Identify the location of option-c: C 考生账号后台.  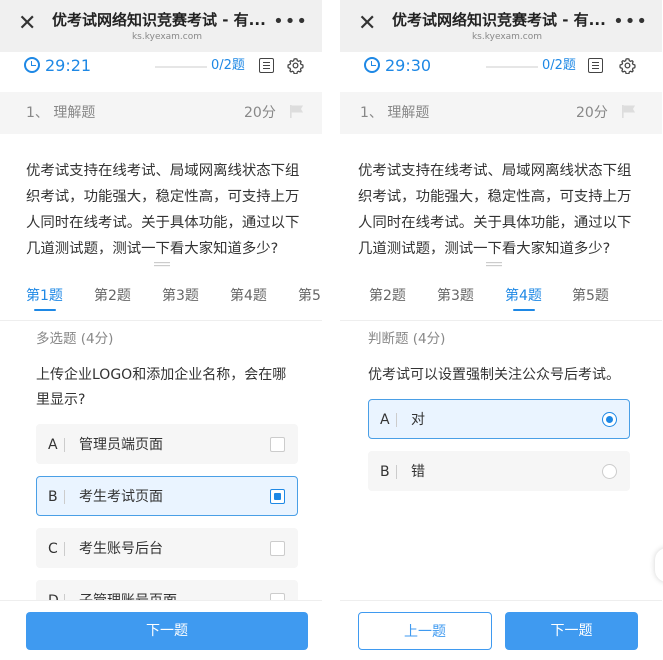
(167, 548).